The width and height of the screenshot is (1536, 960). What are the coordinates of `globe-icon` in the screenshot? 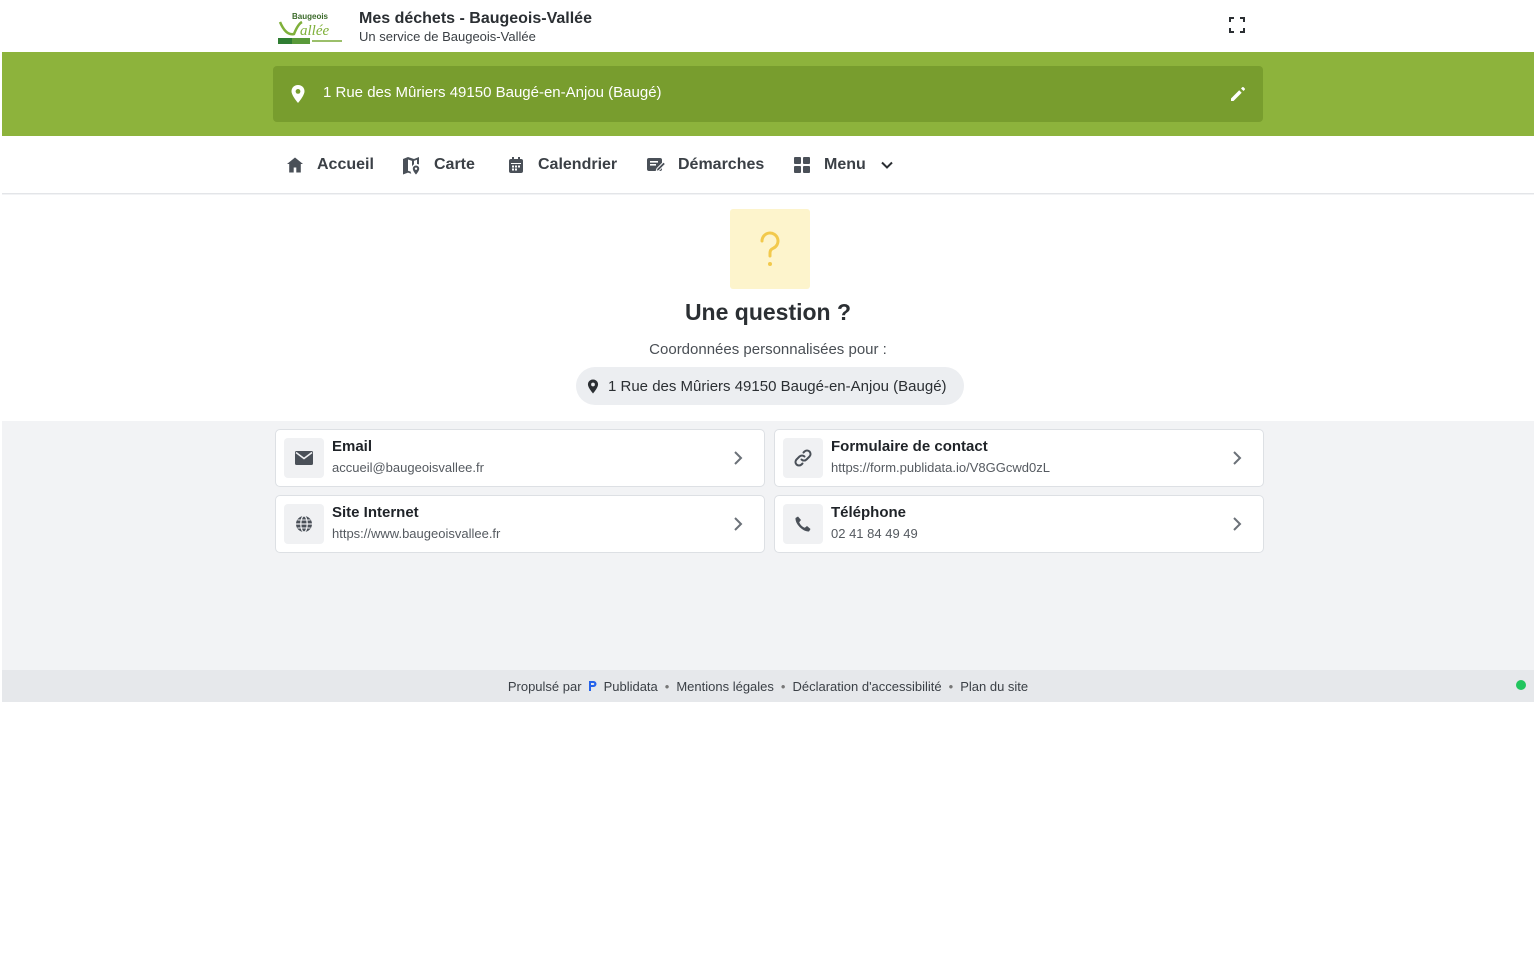 It's located at (304, 524).